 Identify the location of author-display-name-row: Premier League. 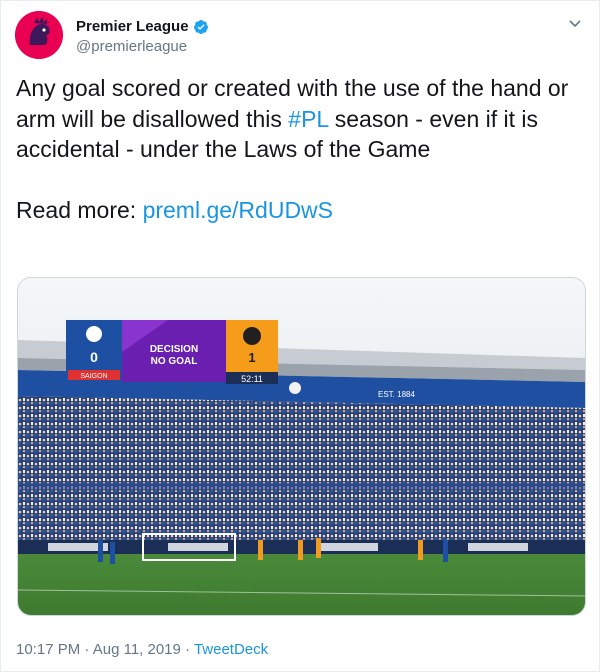
(142, 27).